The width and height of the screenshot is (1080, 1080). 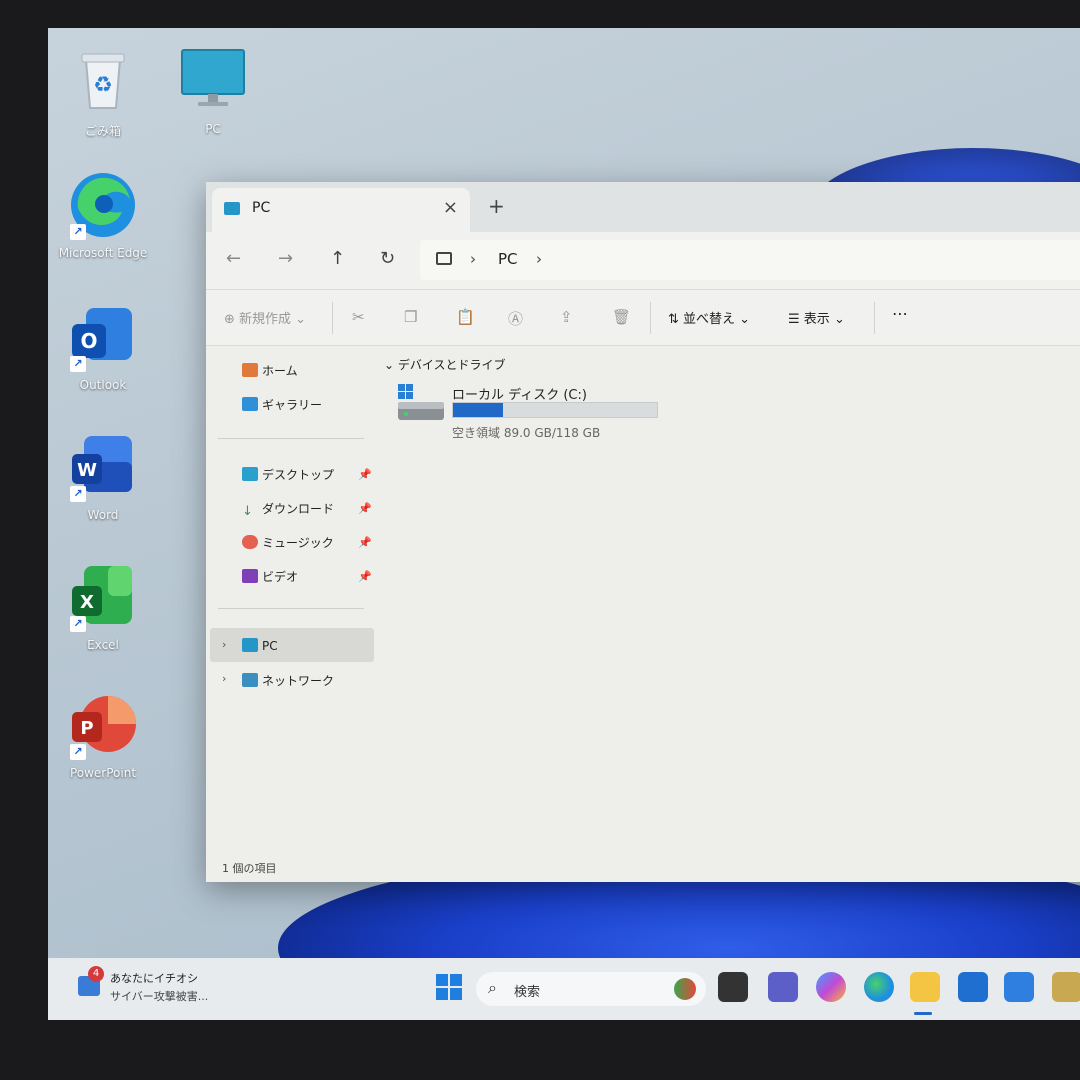 What do you see at coordinates (280, 371) in the screenshot?
I see `sidebar-item-label: ホーム` at bounding box center [280, 371].